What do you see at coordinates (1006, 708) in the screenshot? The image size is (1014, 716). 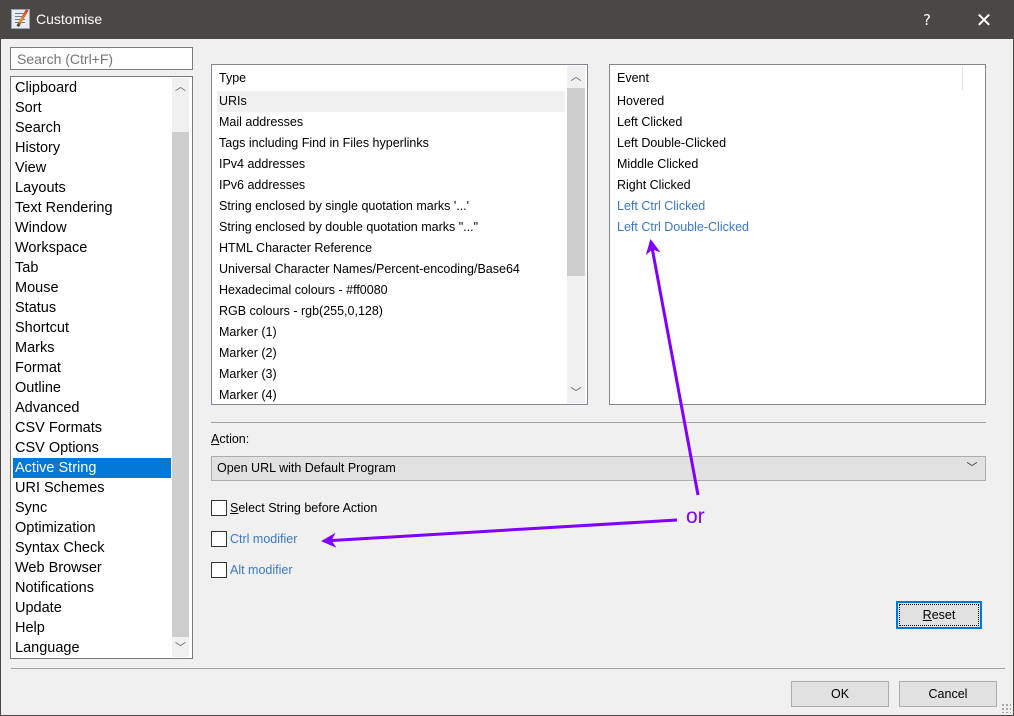 I see `resize-grip` at bounding box center [1006, 708].